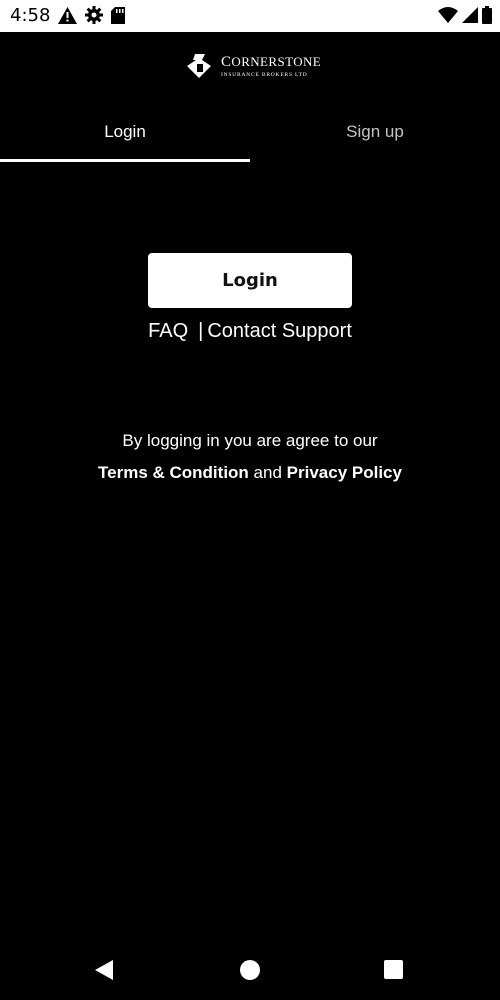 The width and height of the screenshot is (500, 1000). Describe the element at coordinates (67, 15) in the screenshot. I see `warning-icon` at that location.